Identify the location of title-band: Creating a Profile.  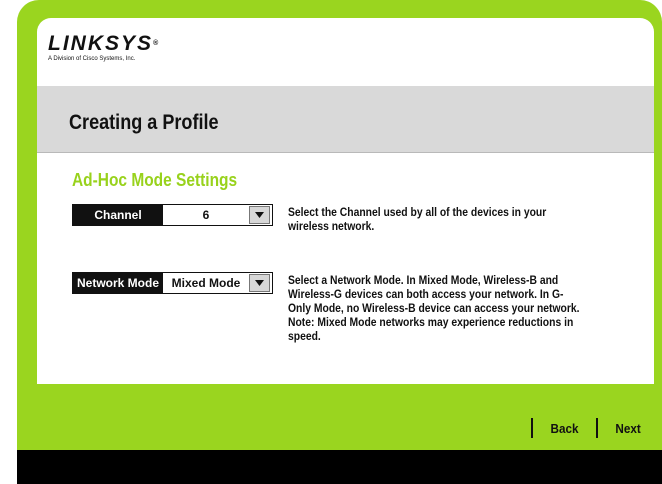
(345, 119).